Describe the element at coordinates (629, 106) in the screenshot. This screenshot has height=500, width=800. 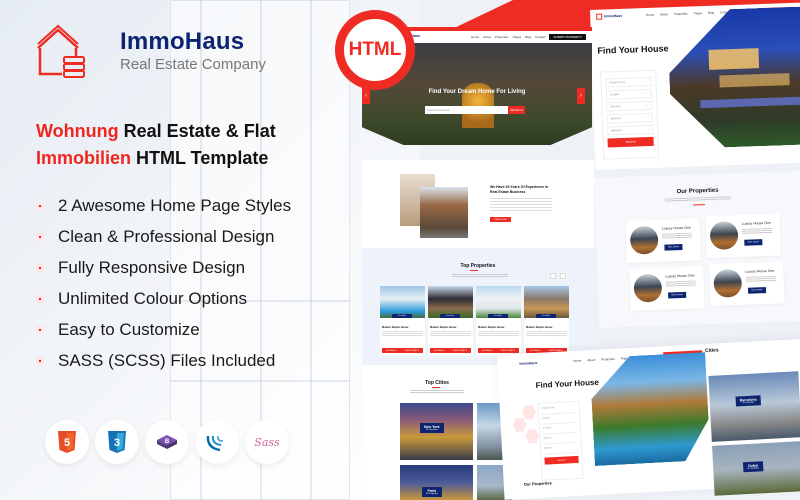
I see `mock-select-field: Sub Area ⌄` at that location.